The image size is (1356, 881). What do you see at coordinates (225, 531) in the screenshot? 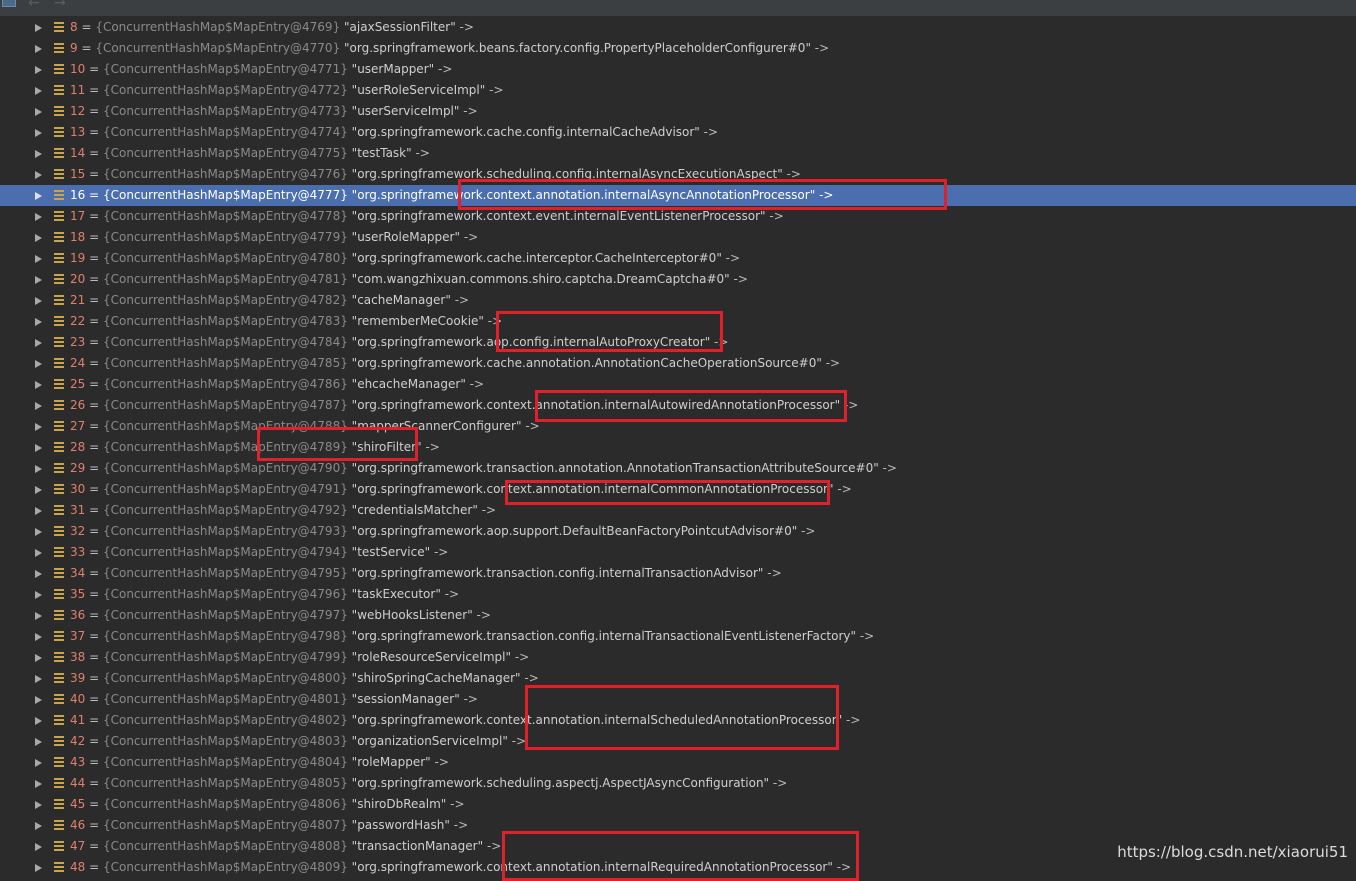
I see `row-object: {ConcurrentHashMap$MapEntry@4793}` at bounding box center [225, 531].